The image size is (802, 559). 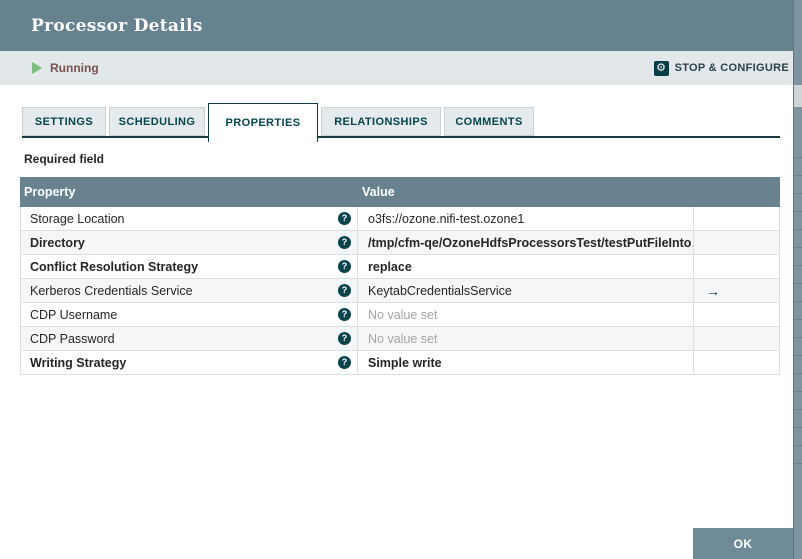 I want to click on property-cell: Writing Strategy ?, so click(x=189, y=362).